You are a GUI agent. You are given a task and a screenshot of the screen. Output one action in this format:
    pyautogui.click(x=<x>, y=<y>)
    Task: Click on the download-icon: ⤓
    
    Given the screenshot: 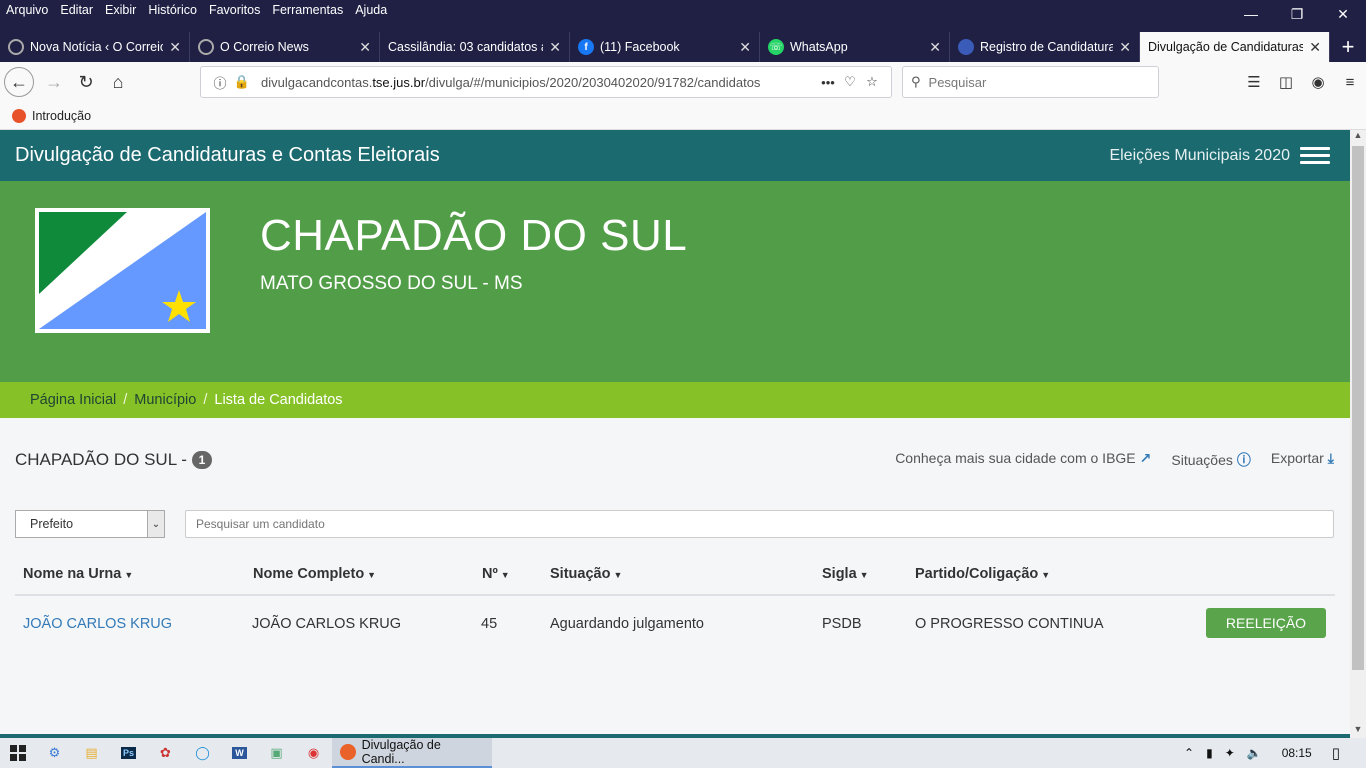 What is the action you would take?
    pyautogui.click(x=1330, y=458)
    